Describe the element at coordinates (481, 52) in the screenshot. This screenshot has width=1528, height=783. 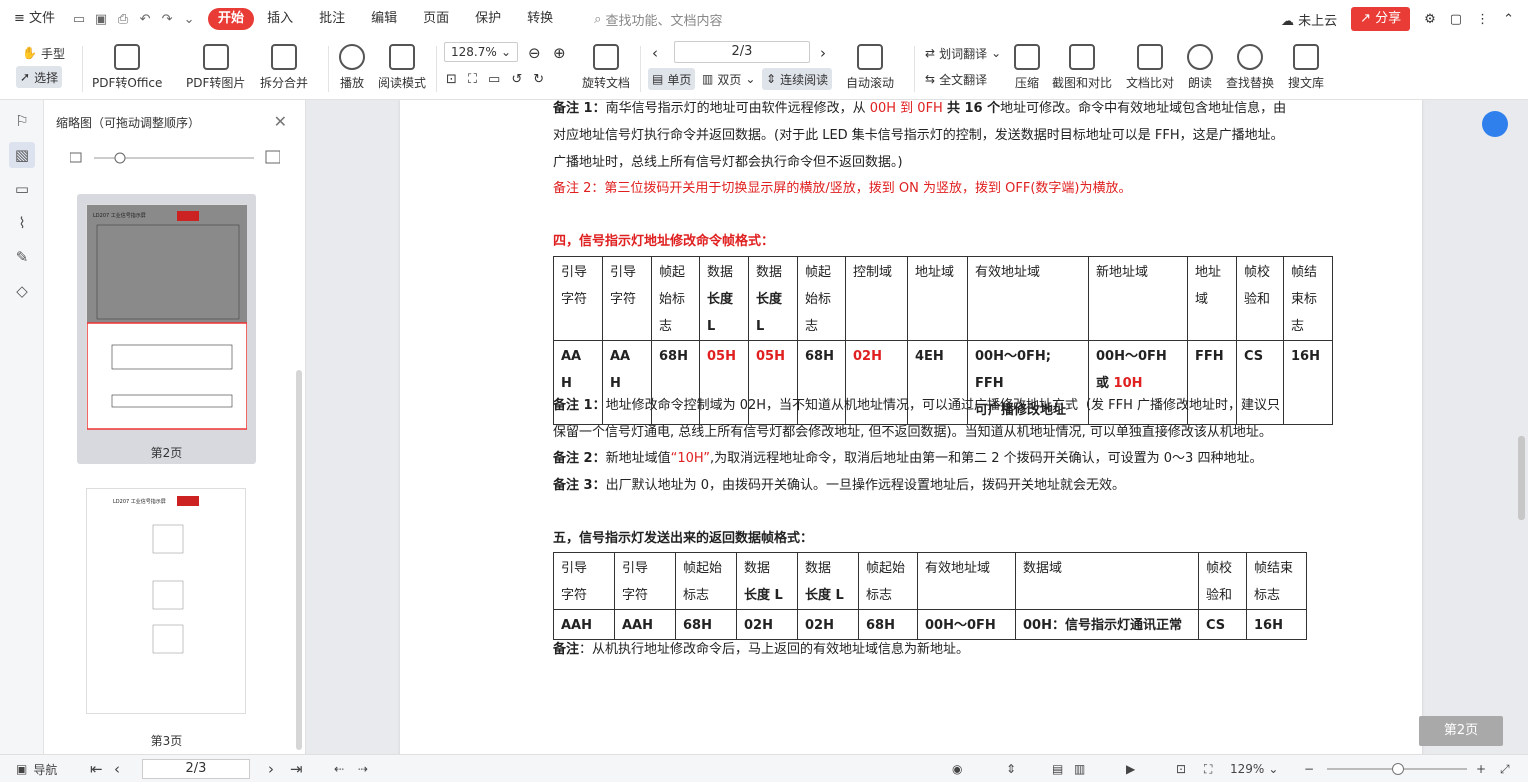
I see `zoom-select: 128.7% ⌄` at that location.